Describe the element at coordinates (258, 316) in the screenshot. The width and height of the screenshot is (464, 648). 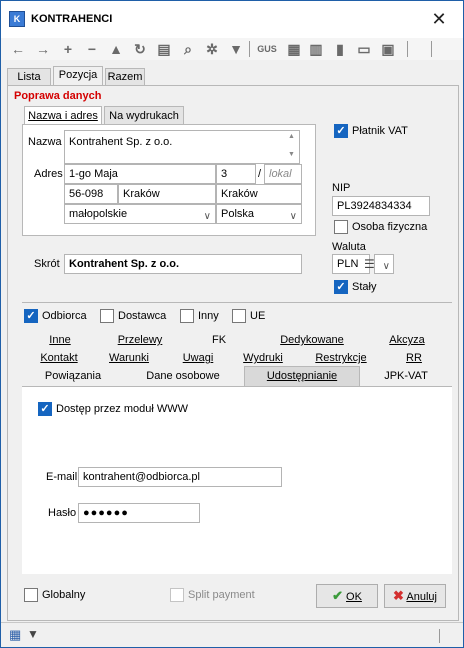
I see `ue-label: UE` at that location.